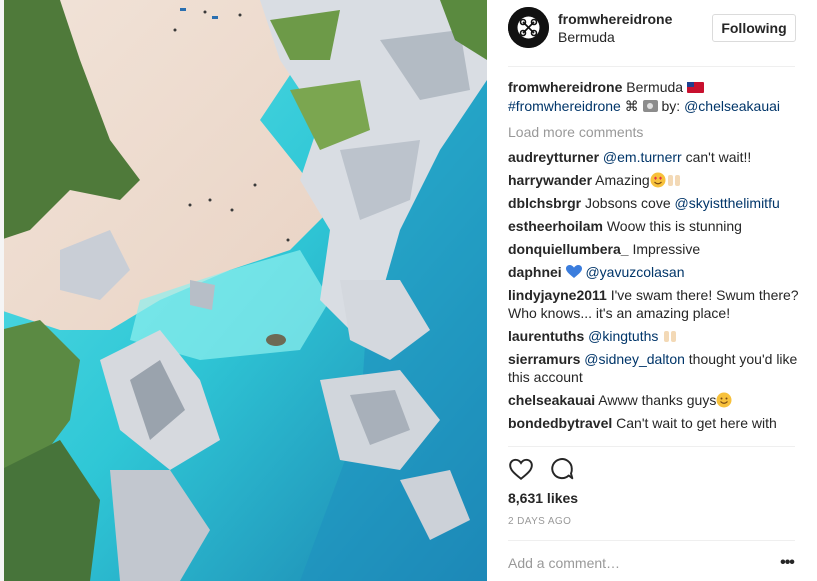 This screenshot has width=817, height=581. What do you see at coordinates (651, 470) in the screenshot?
I see `post-actions` at bounding box center [651, 470].